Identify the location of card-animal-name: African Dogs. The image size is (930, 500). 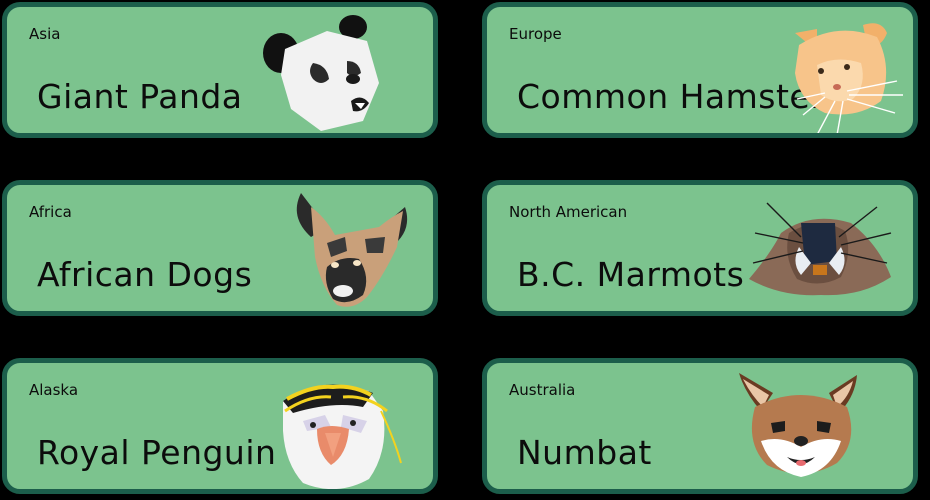
(145, 274).